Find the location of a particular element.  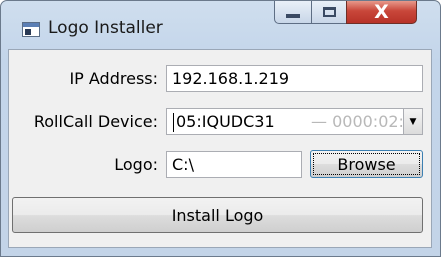

maximize-icon is located at coordinates (329, 12).